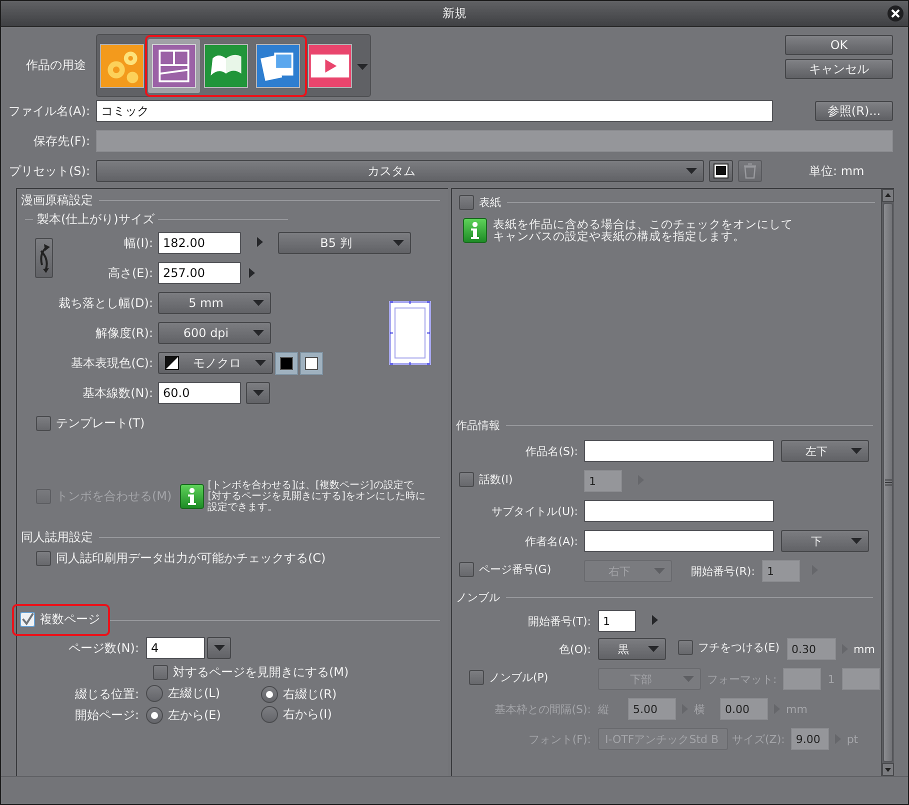 The height and width of the screenshot is (805, 909). I want to click on field-label: プリセット(S):, so click(49, 171).